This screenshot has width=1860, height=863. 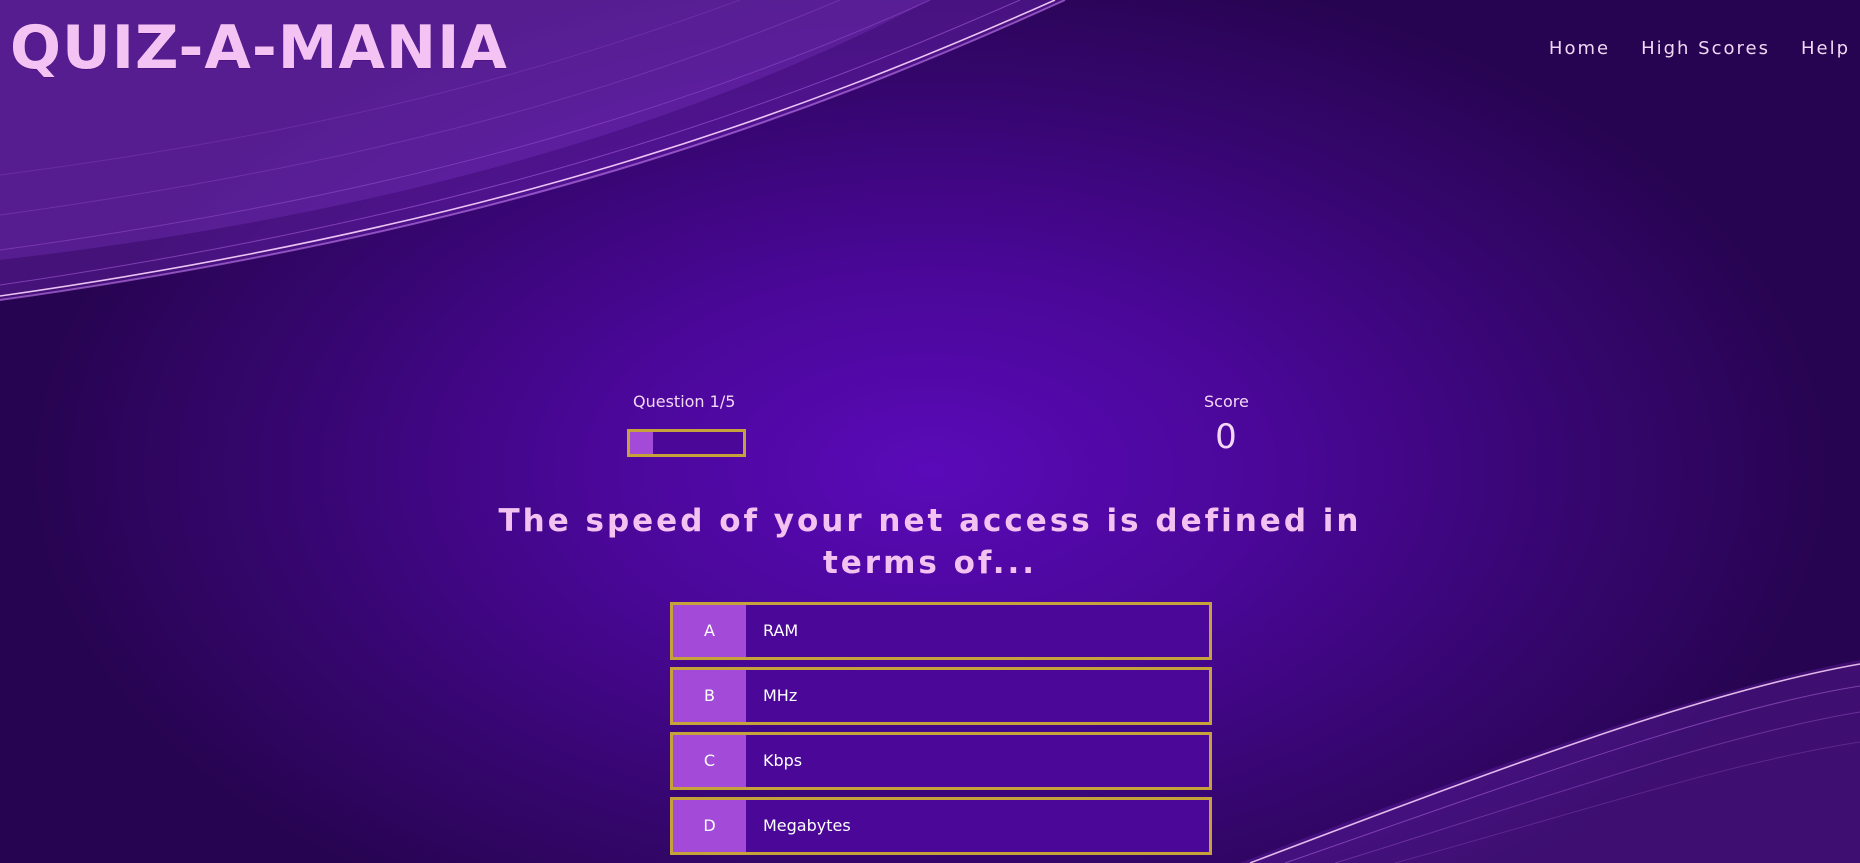 What do you see at coordinates (941, 761) in the screenshot?
I see `choice-c: C Kbps` at bounding box center [941, 761].